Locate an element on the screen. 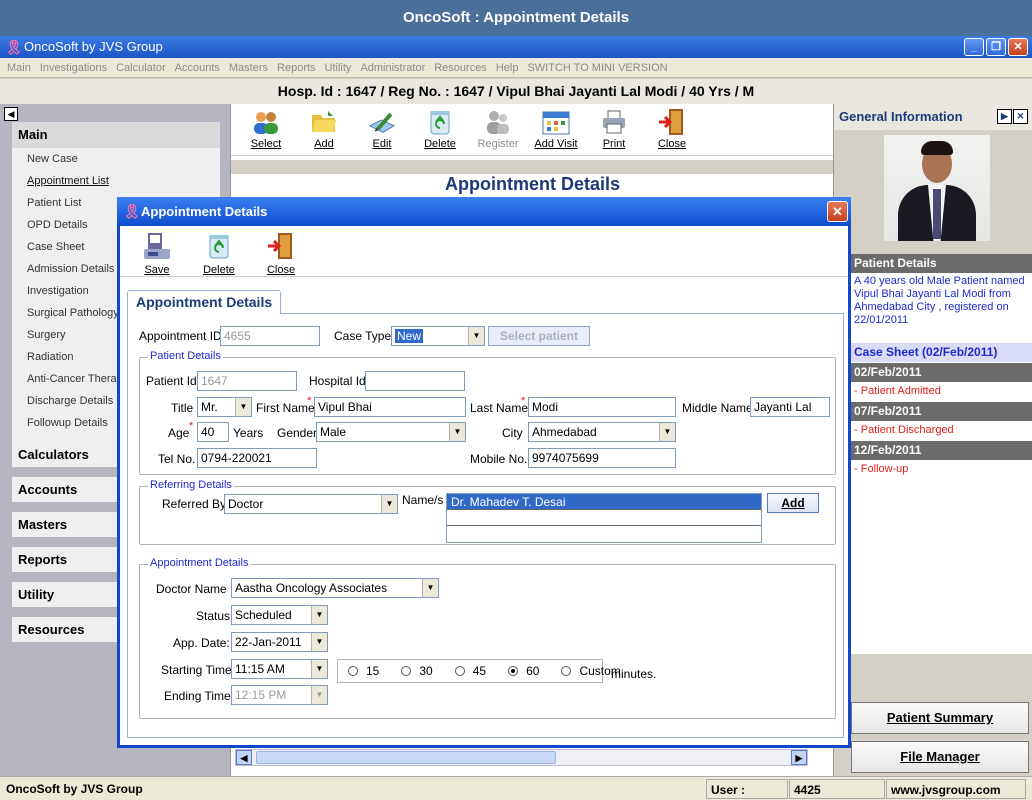 The height and width of the screenshot is (800, 1032). register-button: Register is located at coordinates (498, 129).